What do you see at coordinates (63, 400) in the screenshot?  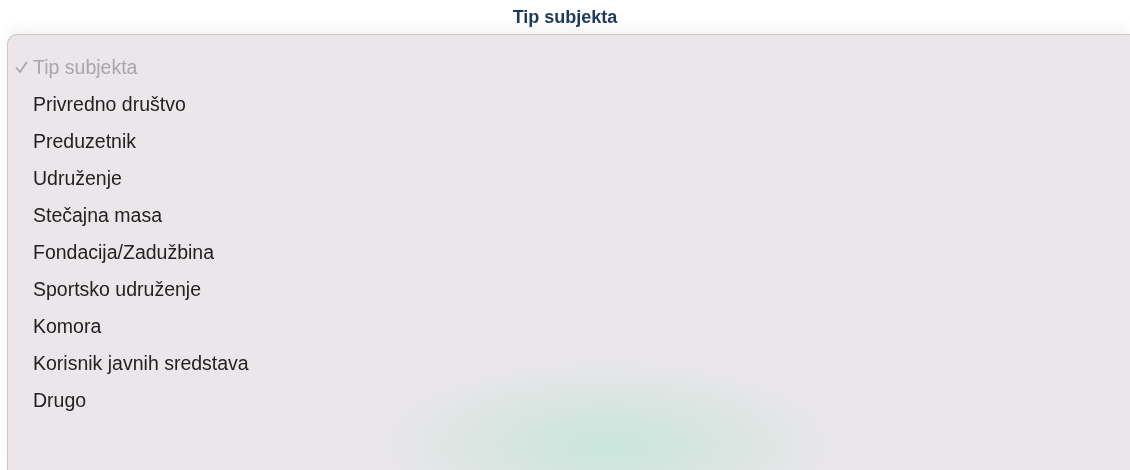 I see `menu-option: Drugo` at bounding box center [63, 400].